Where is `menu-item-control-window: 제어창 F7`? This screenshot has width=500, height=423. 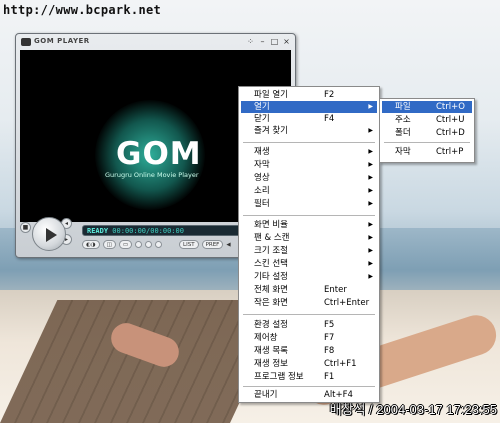
menu-item-control-window: 제어창 F7 is located at coordinates (309, 338).